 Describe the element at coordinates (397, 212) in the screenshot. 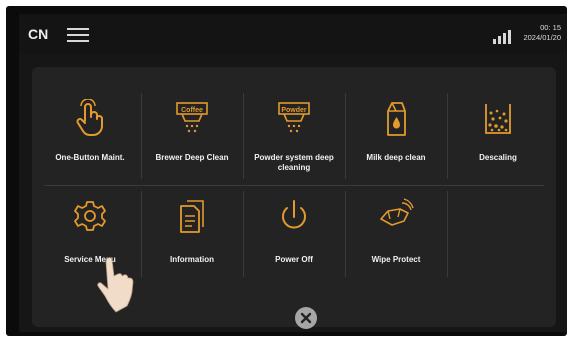

I see `wipe-hand-icon` at that location.